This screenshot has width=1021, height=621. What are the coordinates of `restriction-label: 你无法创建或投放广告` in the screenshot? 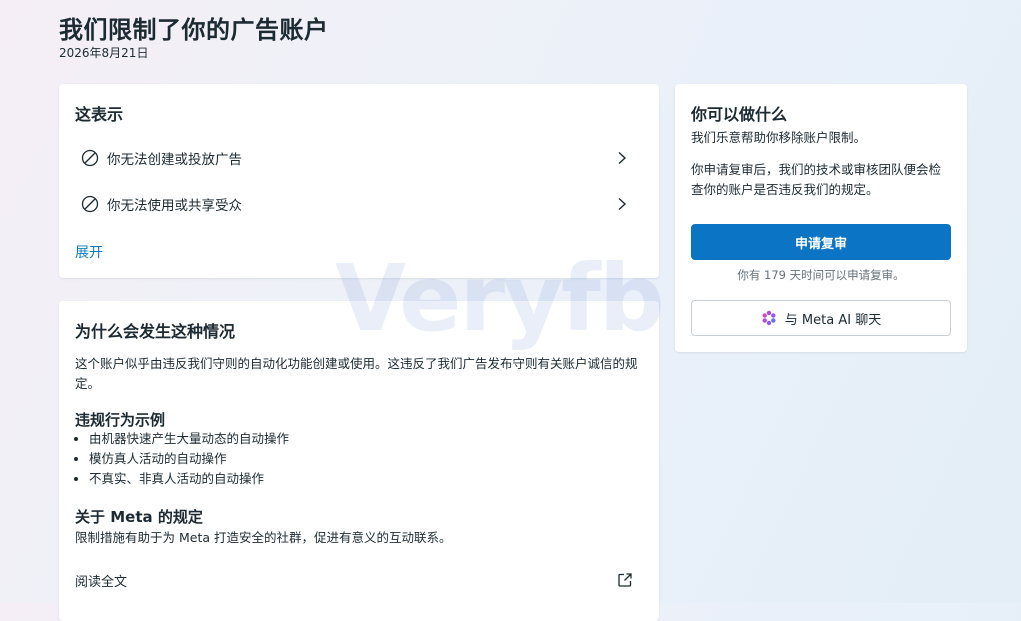 It's located at (174, 160).